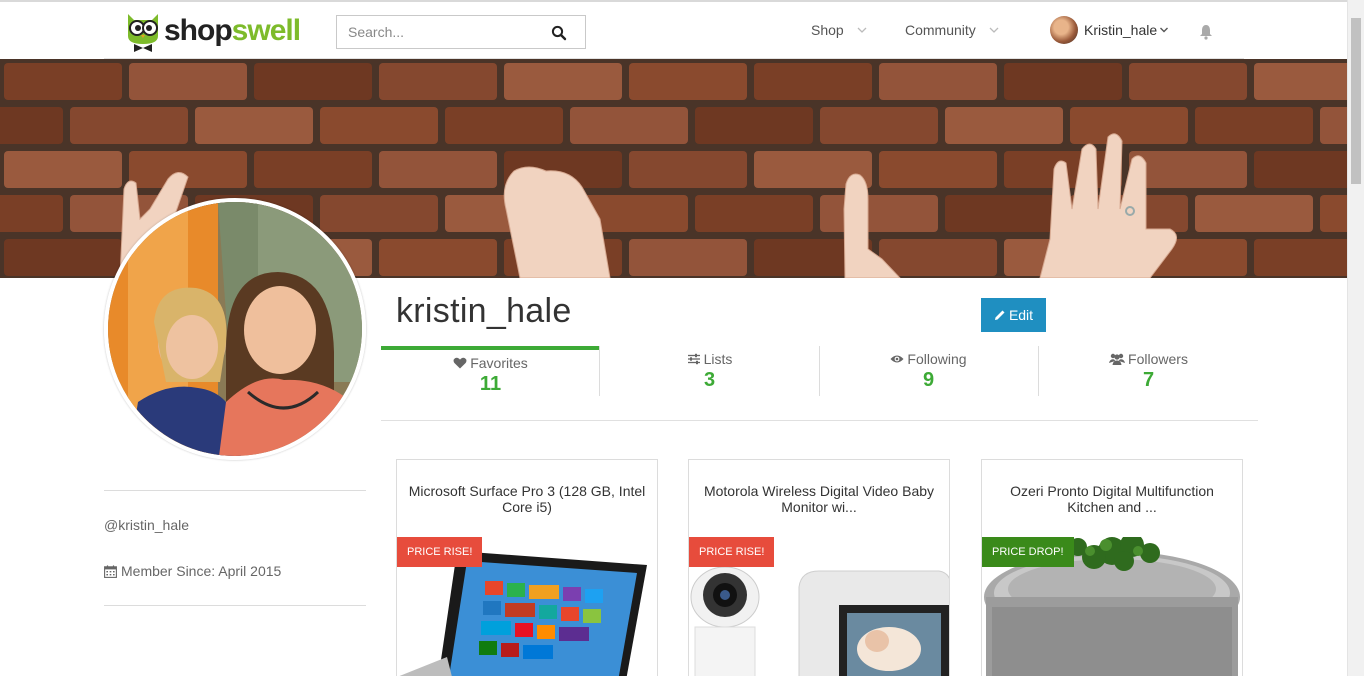 This screenshot has width=1364, height=676. I want to click on stat-following-label: Following, so click(937, 359).